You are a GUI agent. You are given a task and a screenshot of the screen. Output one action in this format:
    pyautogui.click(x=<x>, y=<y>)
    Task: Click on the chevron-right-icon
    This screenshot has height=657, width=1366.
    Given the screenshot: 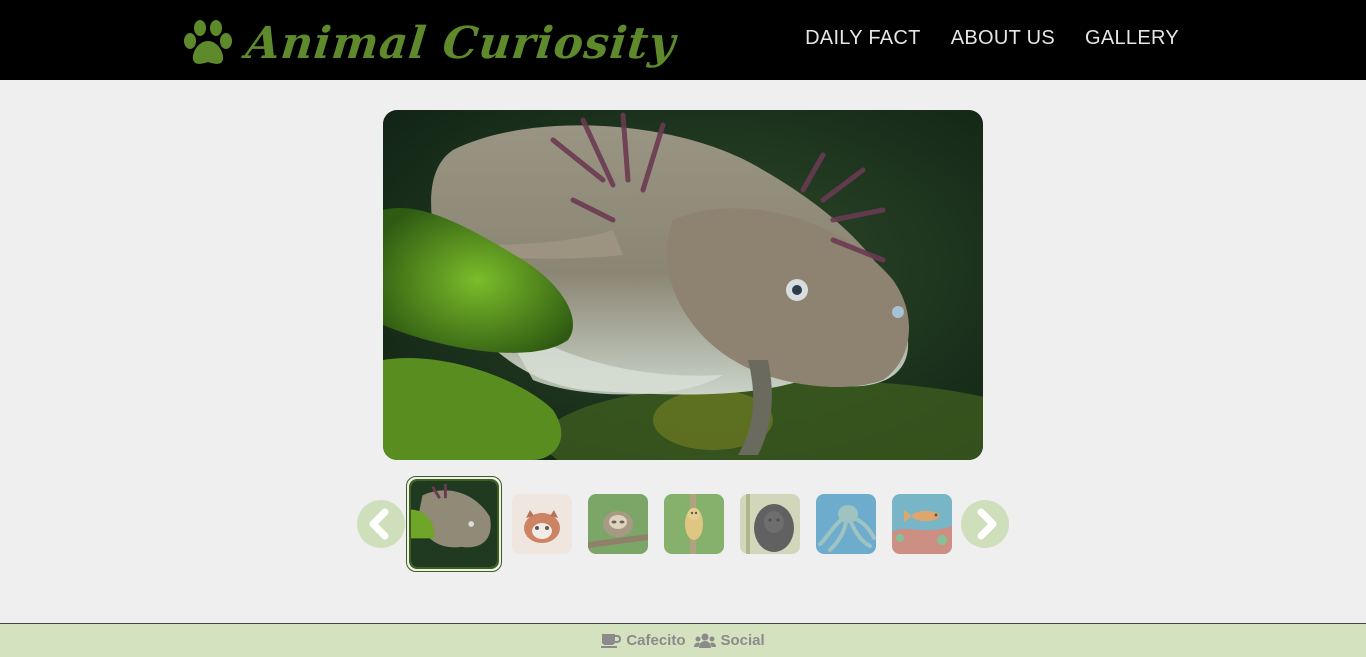 What is the action you would take?
    pyautogui.click(x=987, y=524)
    